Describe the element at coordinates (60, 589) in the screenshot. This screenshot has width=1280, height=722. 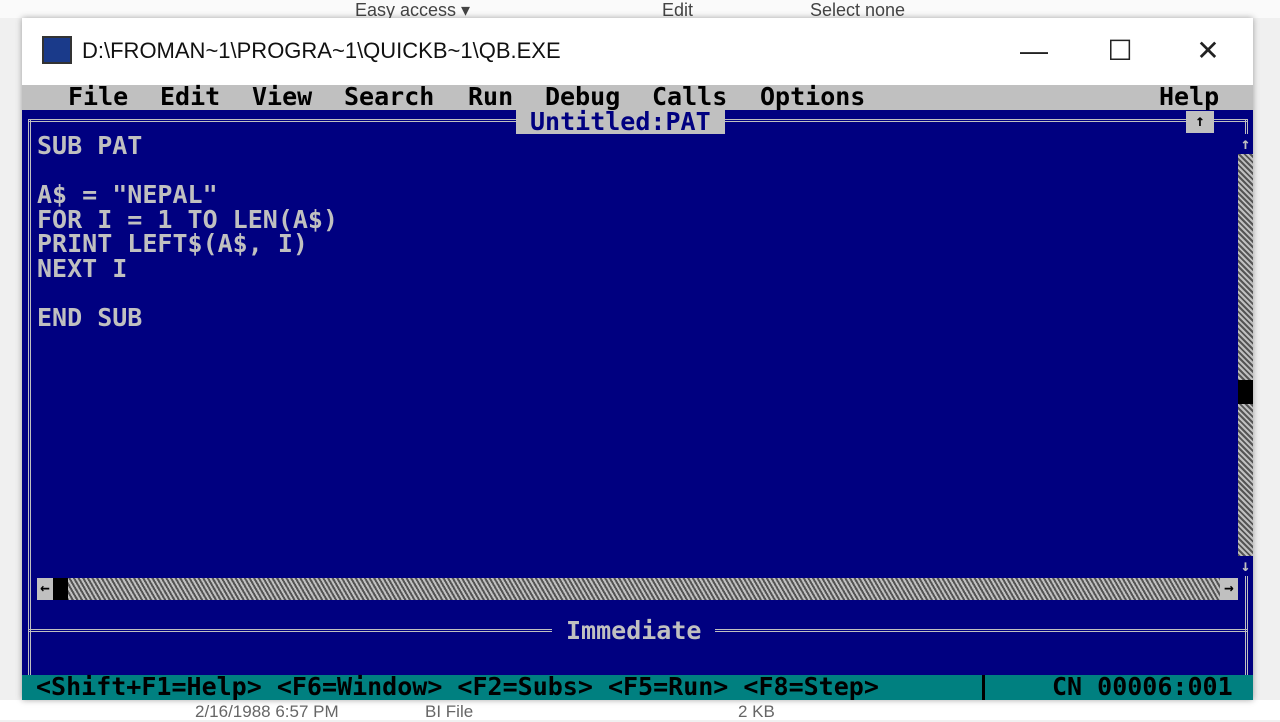
I see `horizontal-scroll-thumb` at that location.